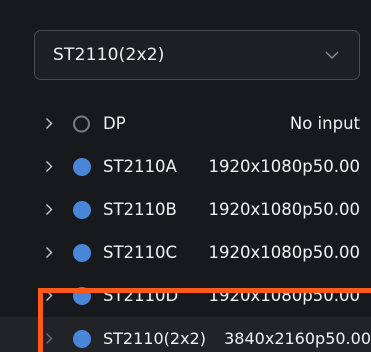 The height and width of the screenshot is (352, 371). Describe the element at coordinates (197, 55) in the screenshot. I see `layout-dropdown: ST2110(2x2)` at that location.